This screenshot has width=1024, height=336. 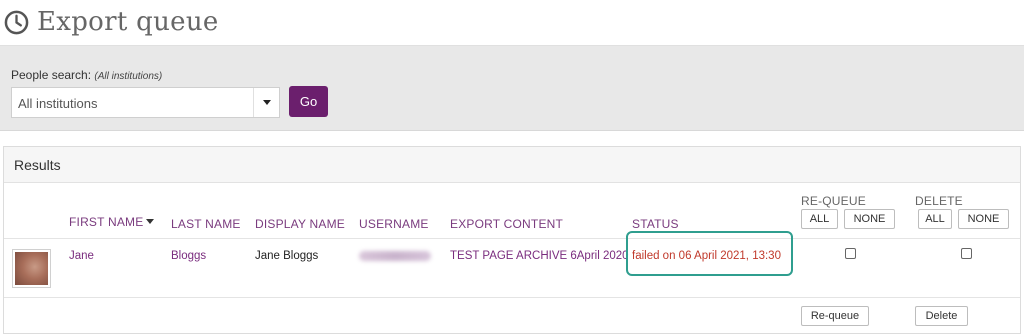 I want to click on first-name-link: Jane, so click(x=81, y=256).